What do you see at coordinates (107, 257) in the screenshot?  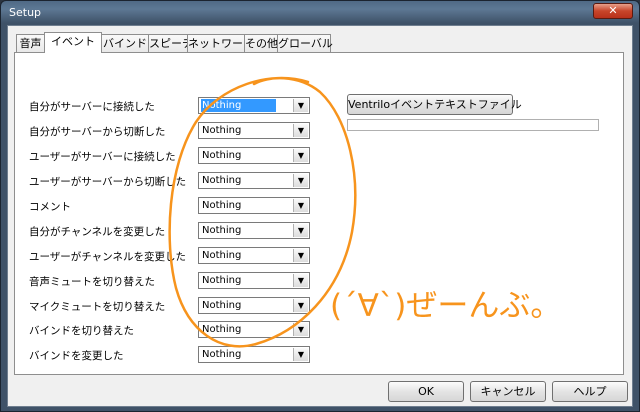 I see `event-label: ユーザーがチャンネルを変更した` at bounding box center [107, 257].